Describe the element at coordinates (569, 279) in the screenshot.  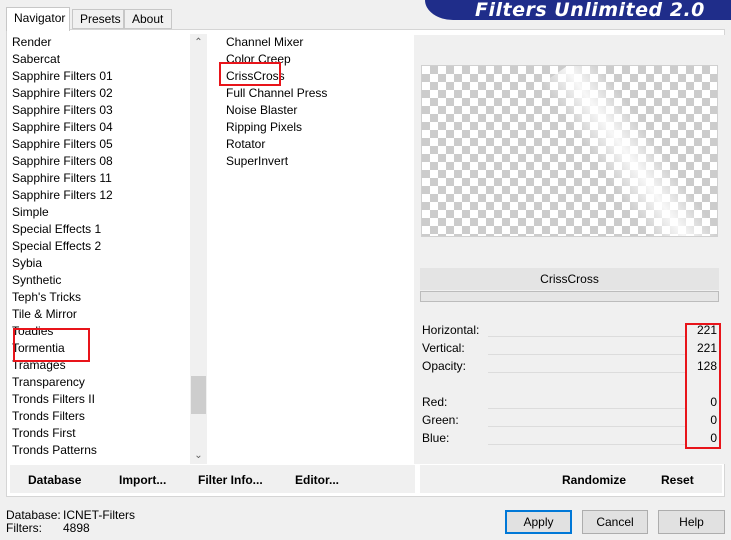
I see `filter-name-label: CrissCross` at that location.